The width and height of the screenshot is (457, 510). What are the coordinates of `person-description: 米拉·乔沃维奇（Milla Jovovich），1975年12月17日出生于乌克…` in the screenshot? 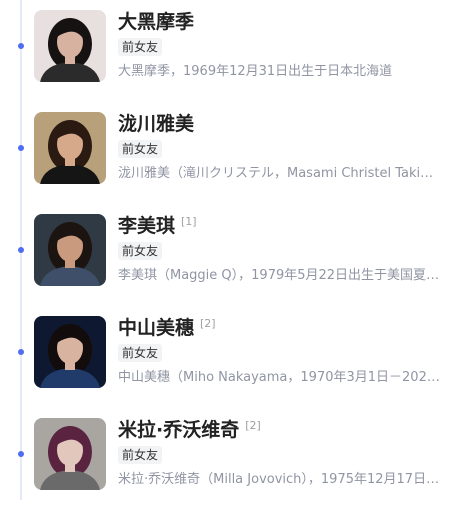 It's located at (279, 479).